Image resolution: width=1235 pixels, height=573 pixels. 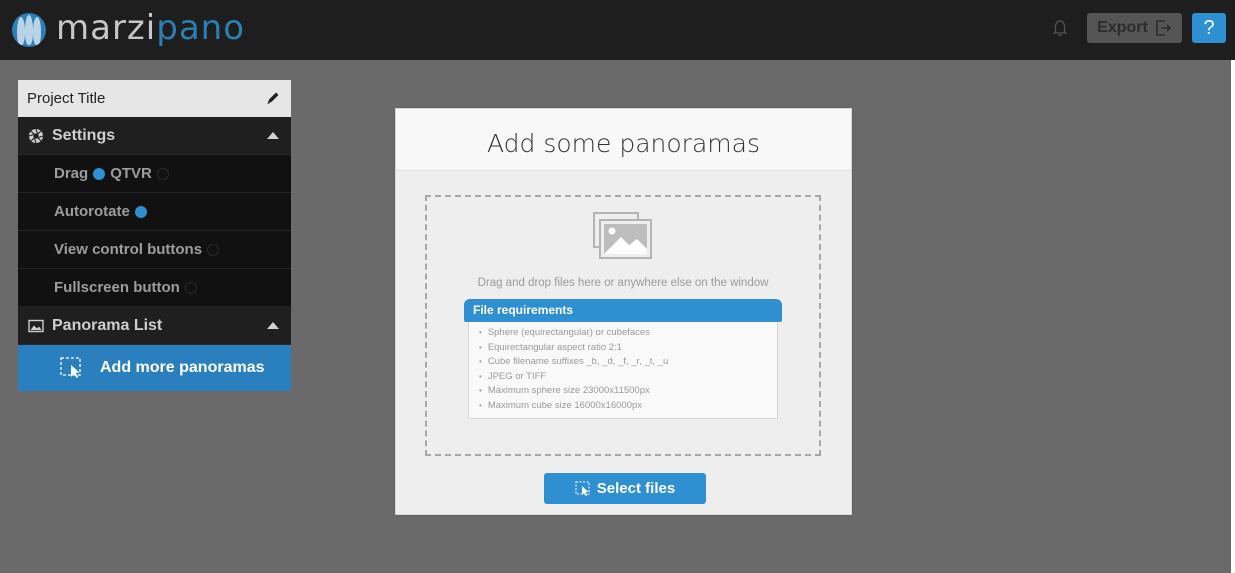 I want to click on setting-autorotate: Autorotate, so click(x=154, y=212).